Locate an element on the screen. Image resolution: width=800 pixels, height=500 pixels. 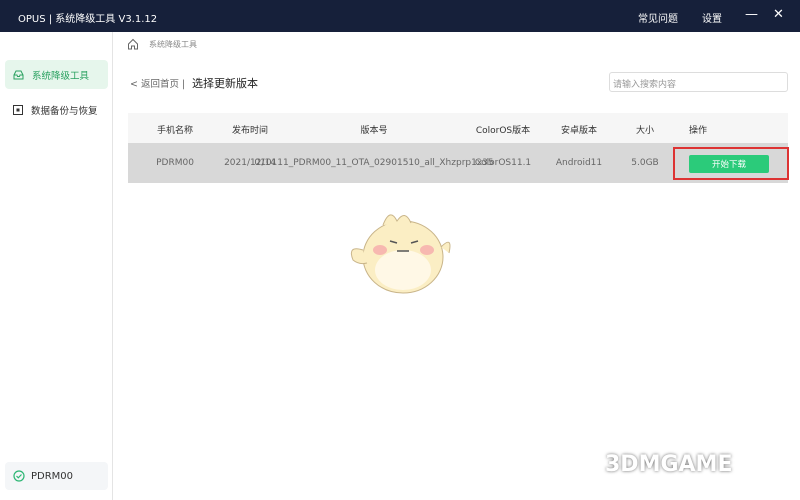
device-name: PDRM00 is located at coordinates (52, 476).